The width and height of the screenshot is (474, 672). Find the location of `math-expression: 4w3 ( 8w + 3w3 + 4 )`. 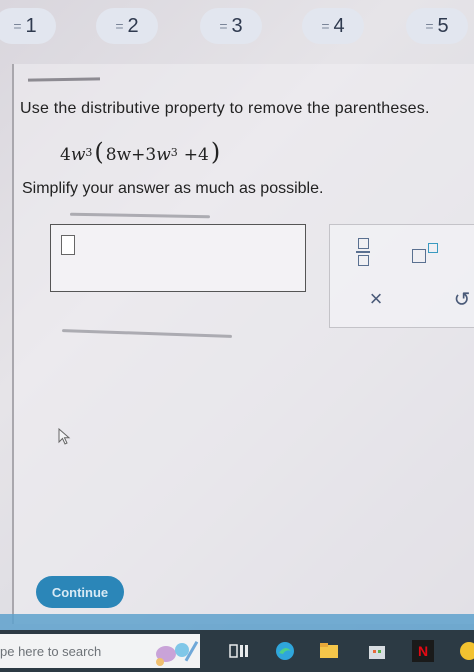

math-expression: 4w3 ( 8w + 3w3 + 4 ) is located at coordinates (141, 152).